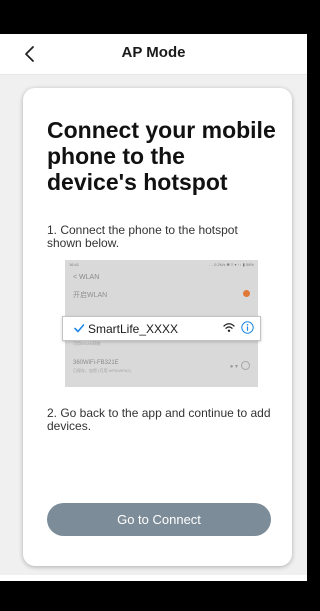  What do you see at coordinates (247, 327) in the screenshot?
I see `info-icon` at bounding box center [247, 327].